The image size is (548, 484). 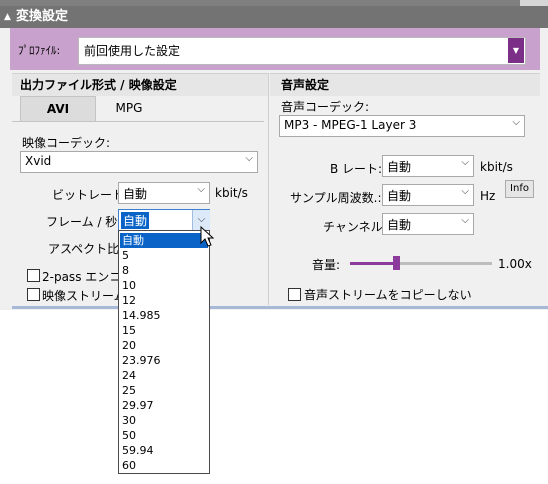 I want to click on tab-avi: AVI, so click(x=58, y=109).